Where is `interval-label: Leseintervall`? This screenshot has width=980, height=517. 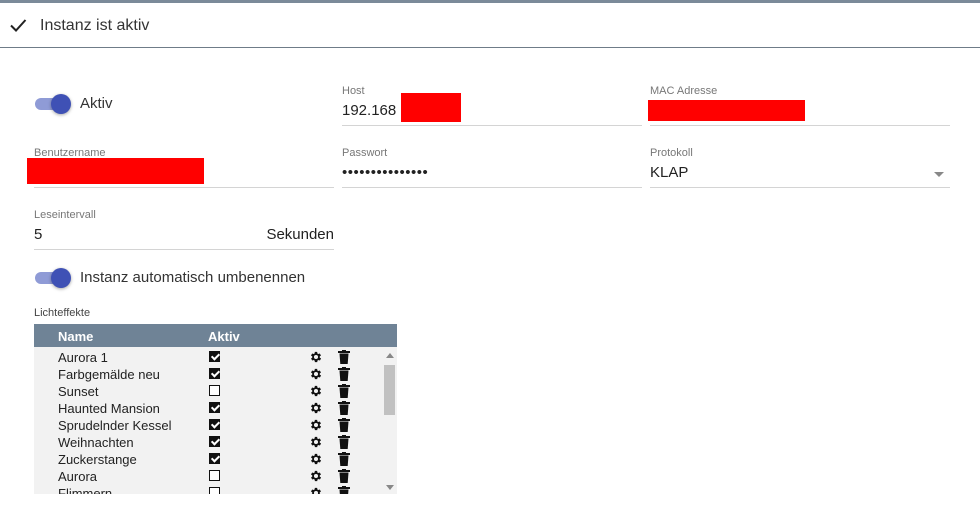
interval-label: Leseintervall is located at coordinates (65, 215).